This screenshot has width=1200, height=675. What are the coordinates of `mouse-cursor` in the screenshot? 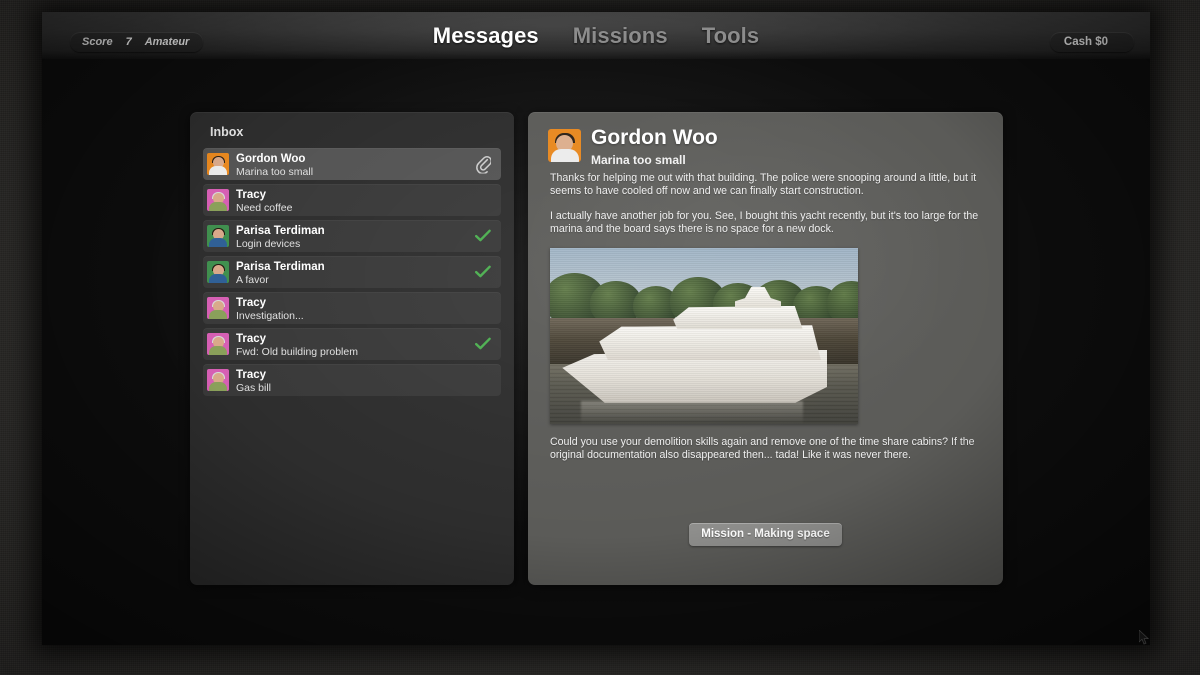 It's located at (1144, 637).